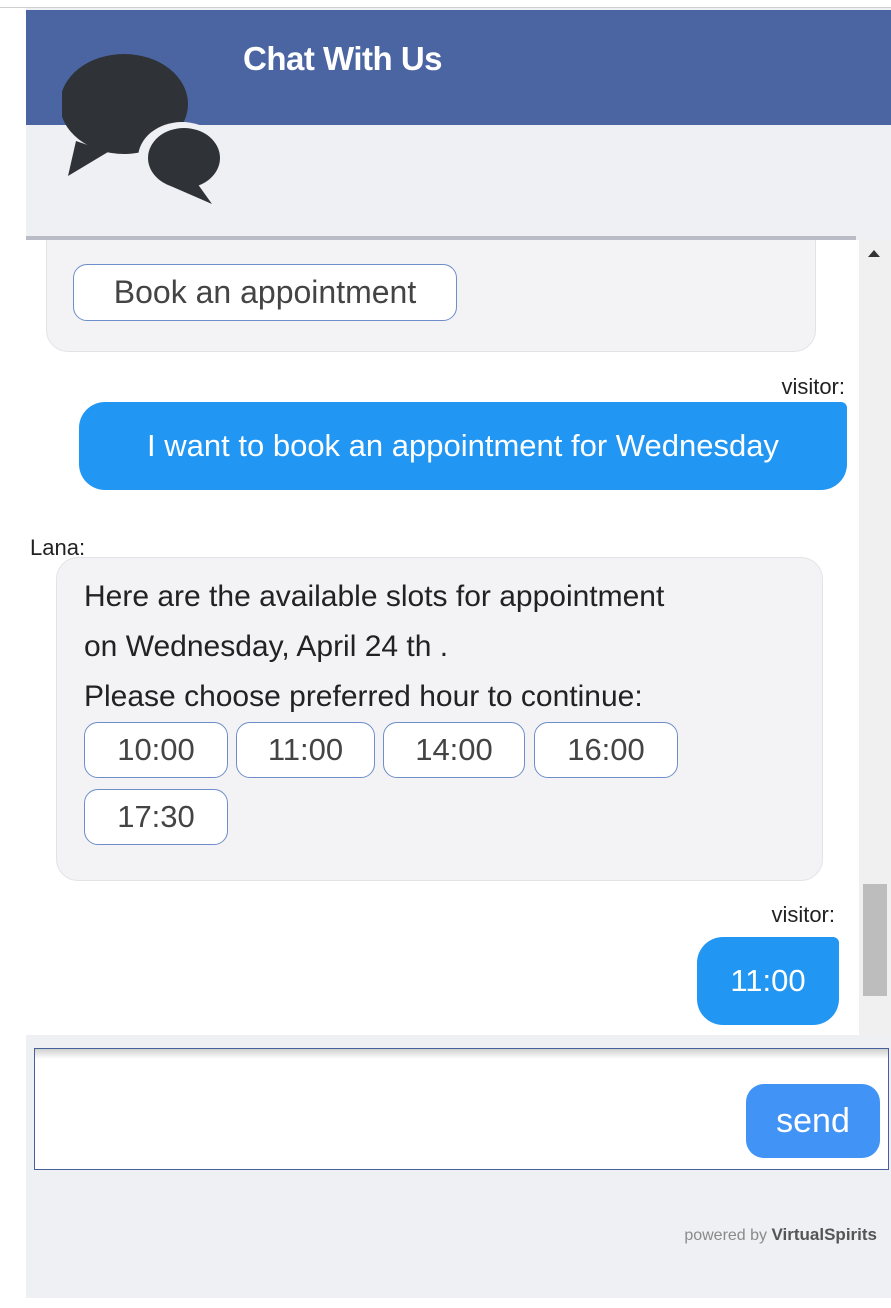  Describe the element at coordinates (874, 253) in the screenshot. I see `scroll-up-arrow-icon` at that location.